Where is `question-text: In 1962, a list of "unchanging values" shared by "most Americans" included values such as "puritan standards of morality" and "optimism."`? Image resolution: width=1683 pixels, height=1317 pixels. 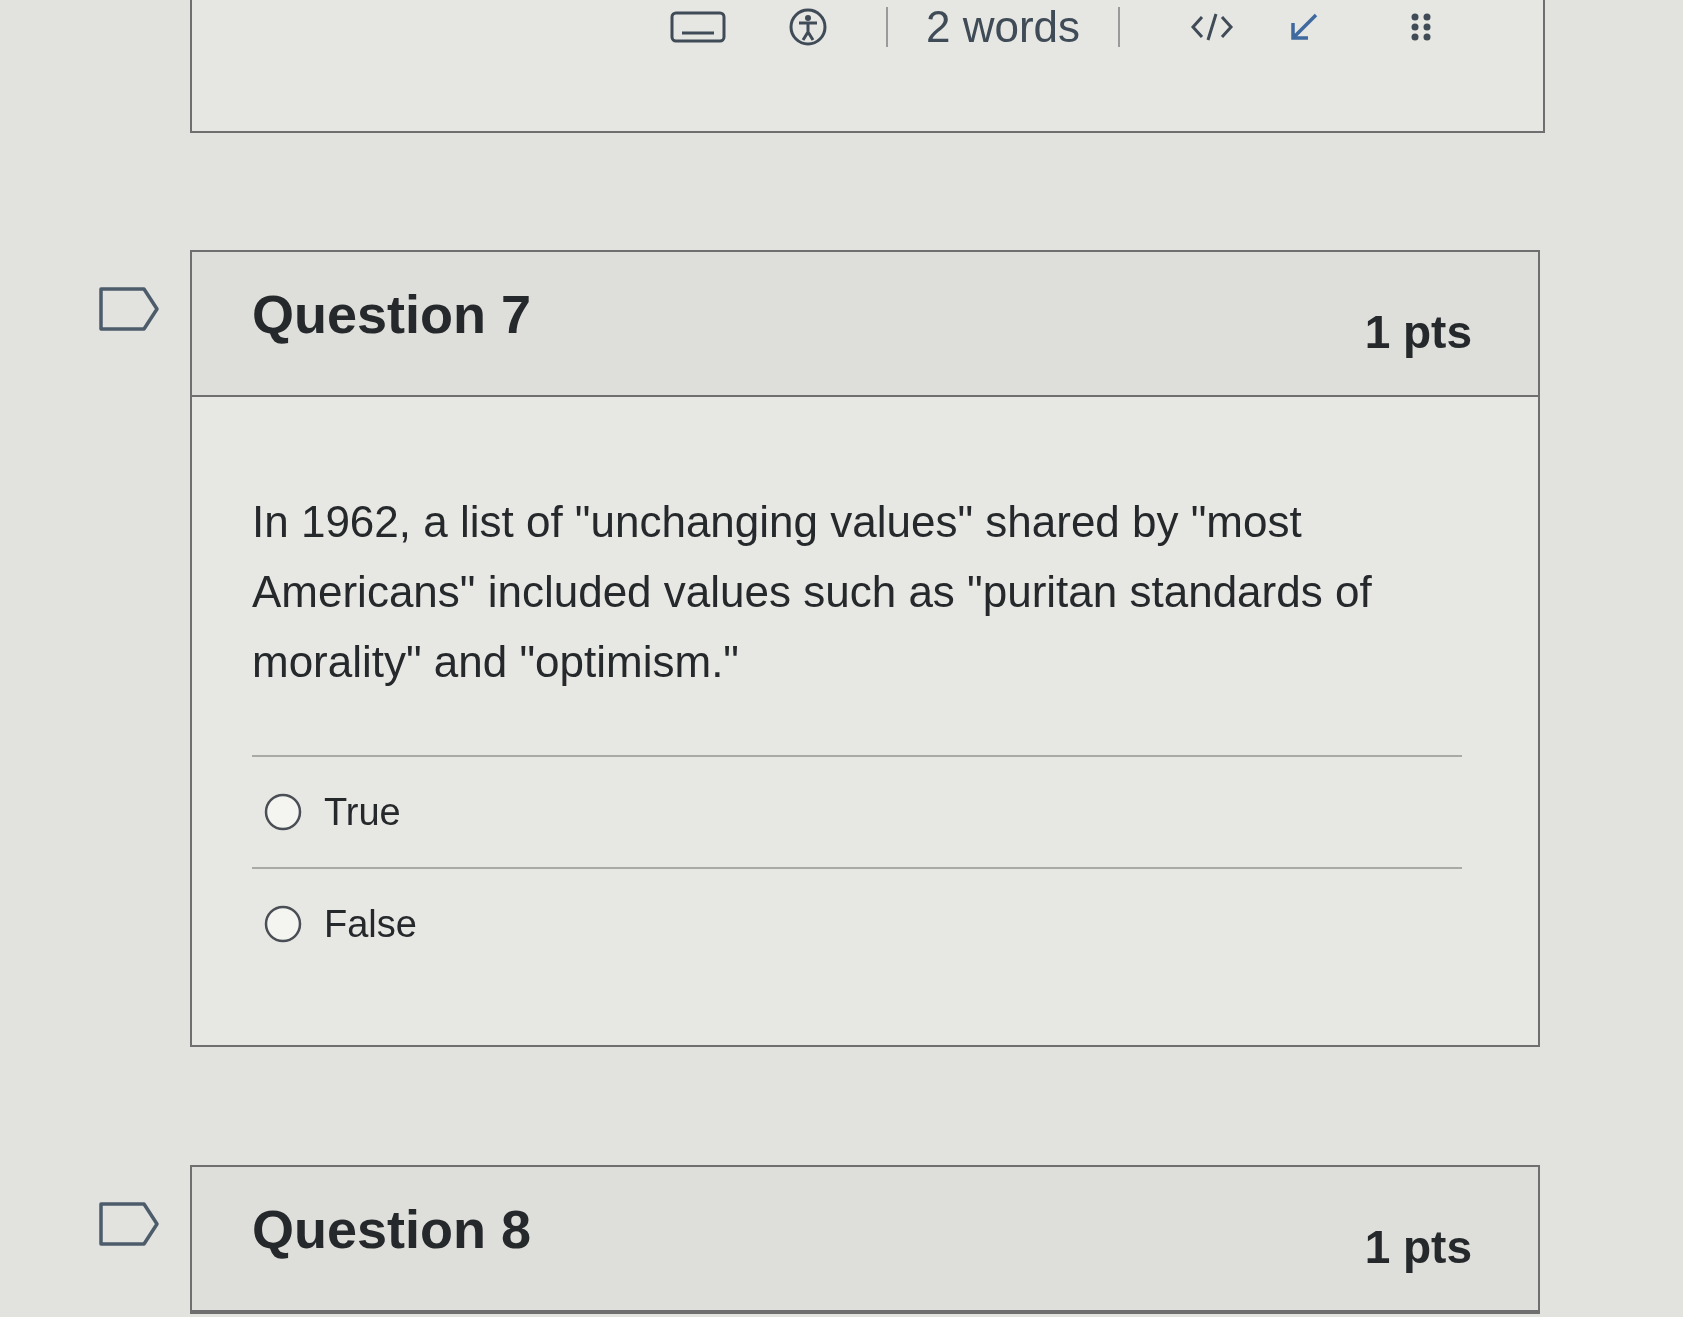
question-text: In 1962, a list of "unchanging values" shared by "most Americans" included values such as "puritan standards of morality" and "optimism." is located at coordinates (812, 592).